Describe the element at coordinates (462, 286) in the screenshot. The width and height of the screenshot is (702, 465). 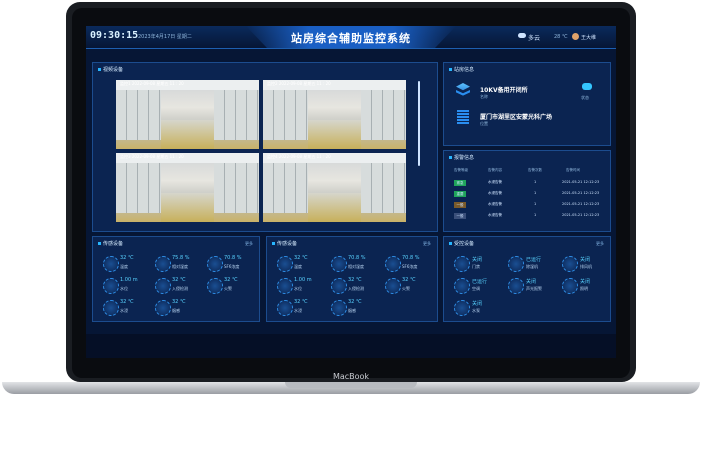
I see `air-conditioner-icon` at that location.